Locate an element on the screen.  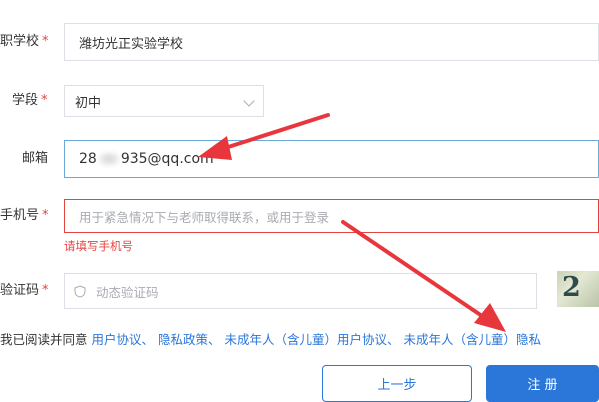
phone-placeholder: 用于紧急情况下与老师取得联系，或用于登录 is located at coordinates (204, 217).